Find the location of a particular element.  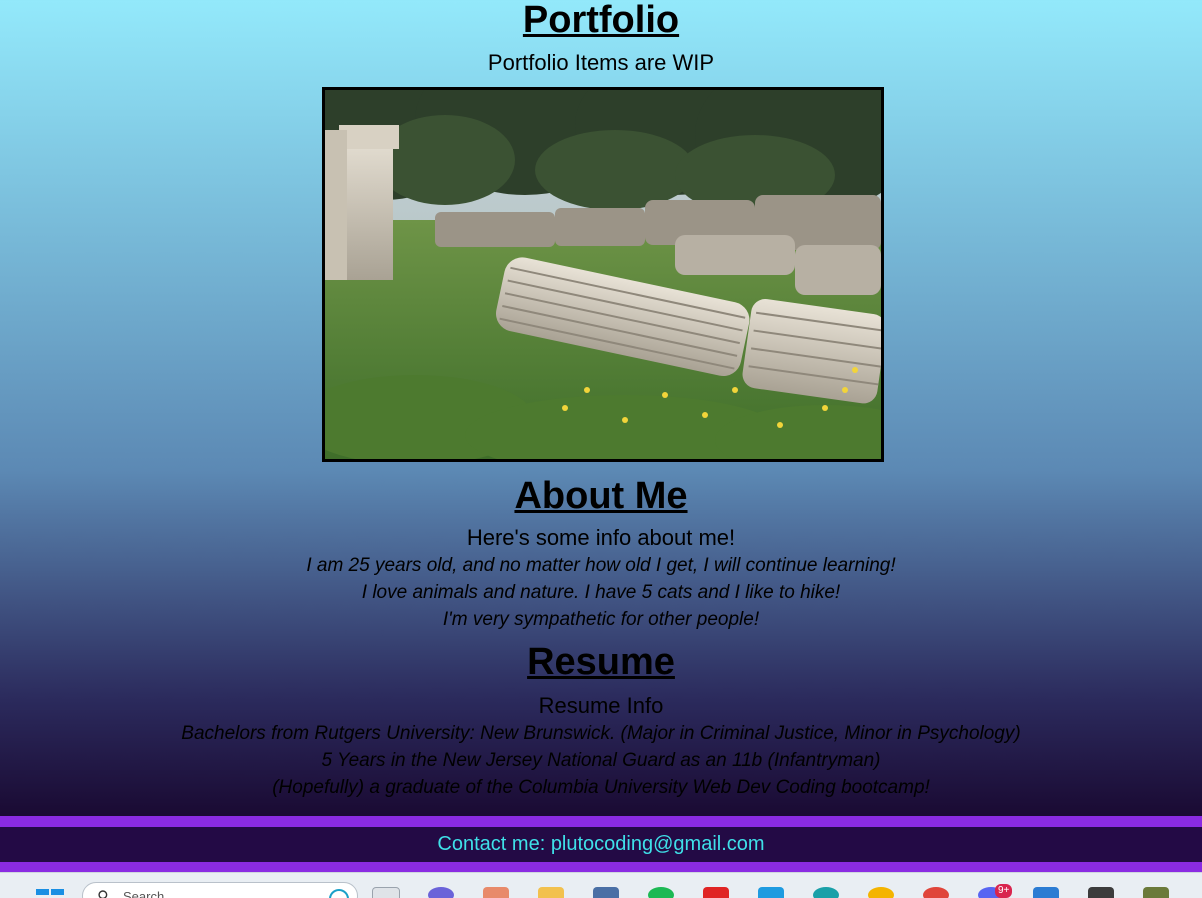

about-title: About Me is located at coordinates (601, 496).